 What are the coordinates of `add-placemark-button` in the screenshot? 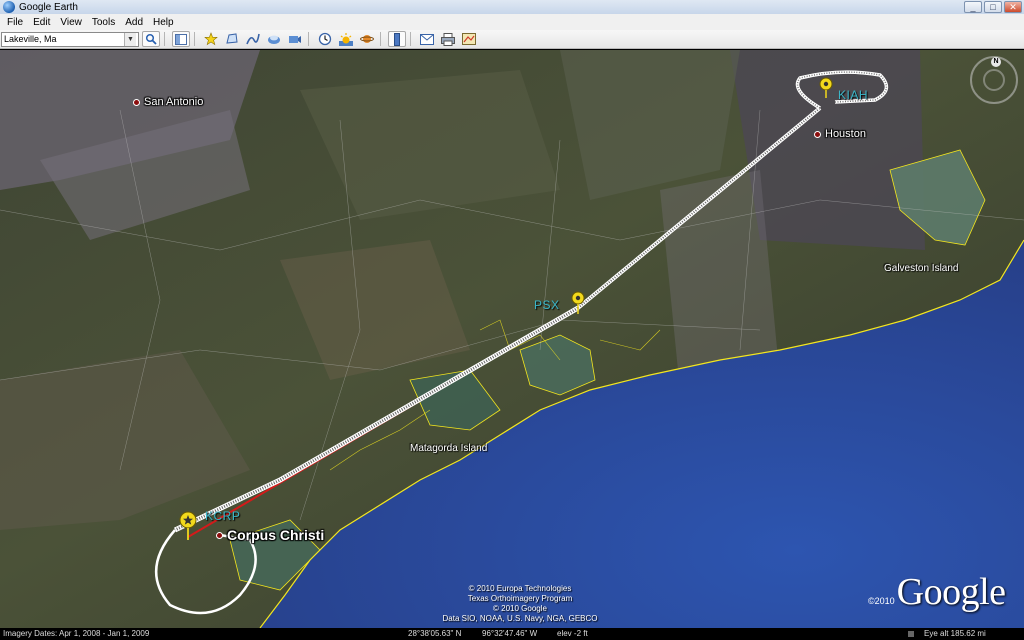 It's located at (211, 39).